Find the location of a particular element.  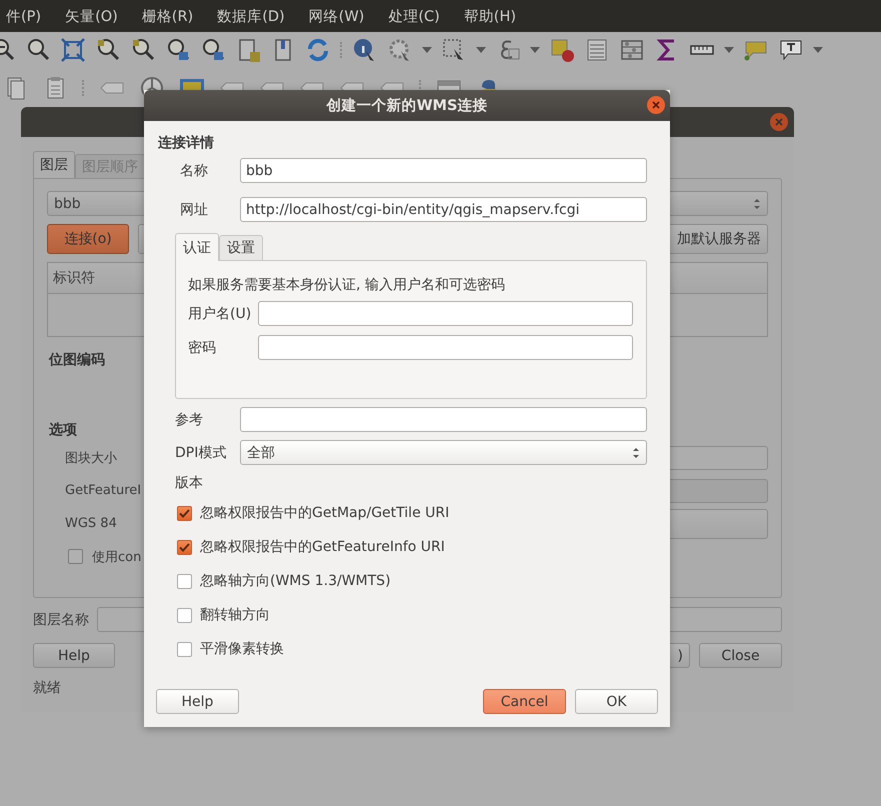

tab: 认证 is located at coordinates (197, 247).